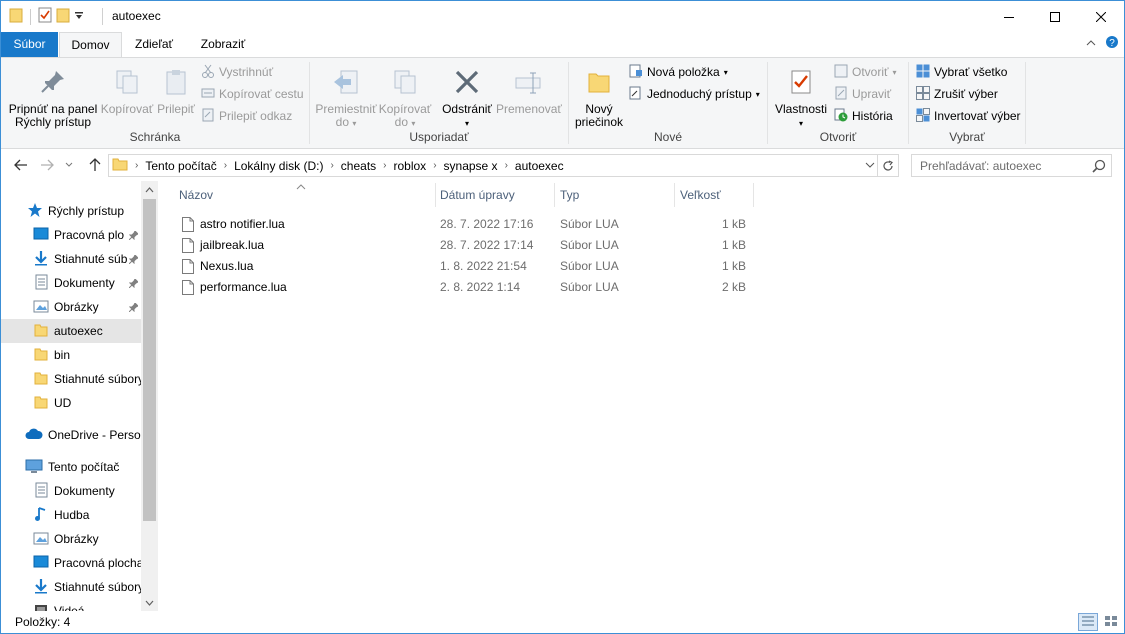  I want to click on tab-view: Zobraziť, so click(223, 44).